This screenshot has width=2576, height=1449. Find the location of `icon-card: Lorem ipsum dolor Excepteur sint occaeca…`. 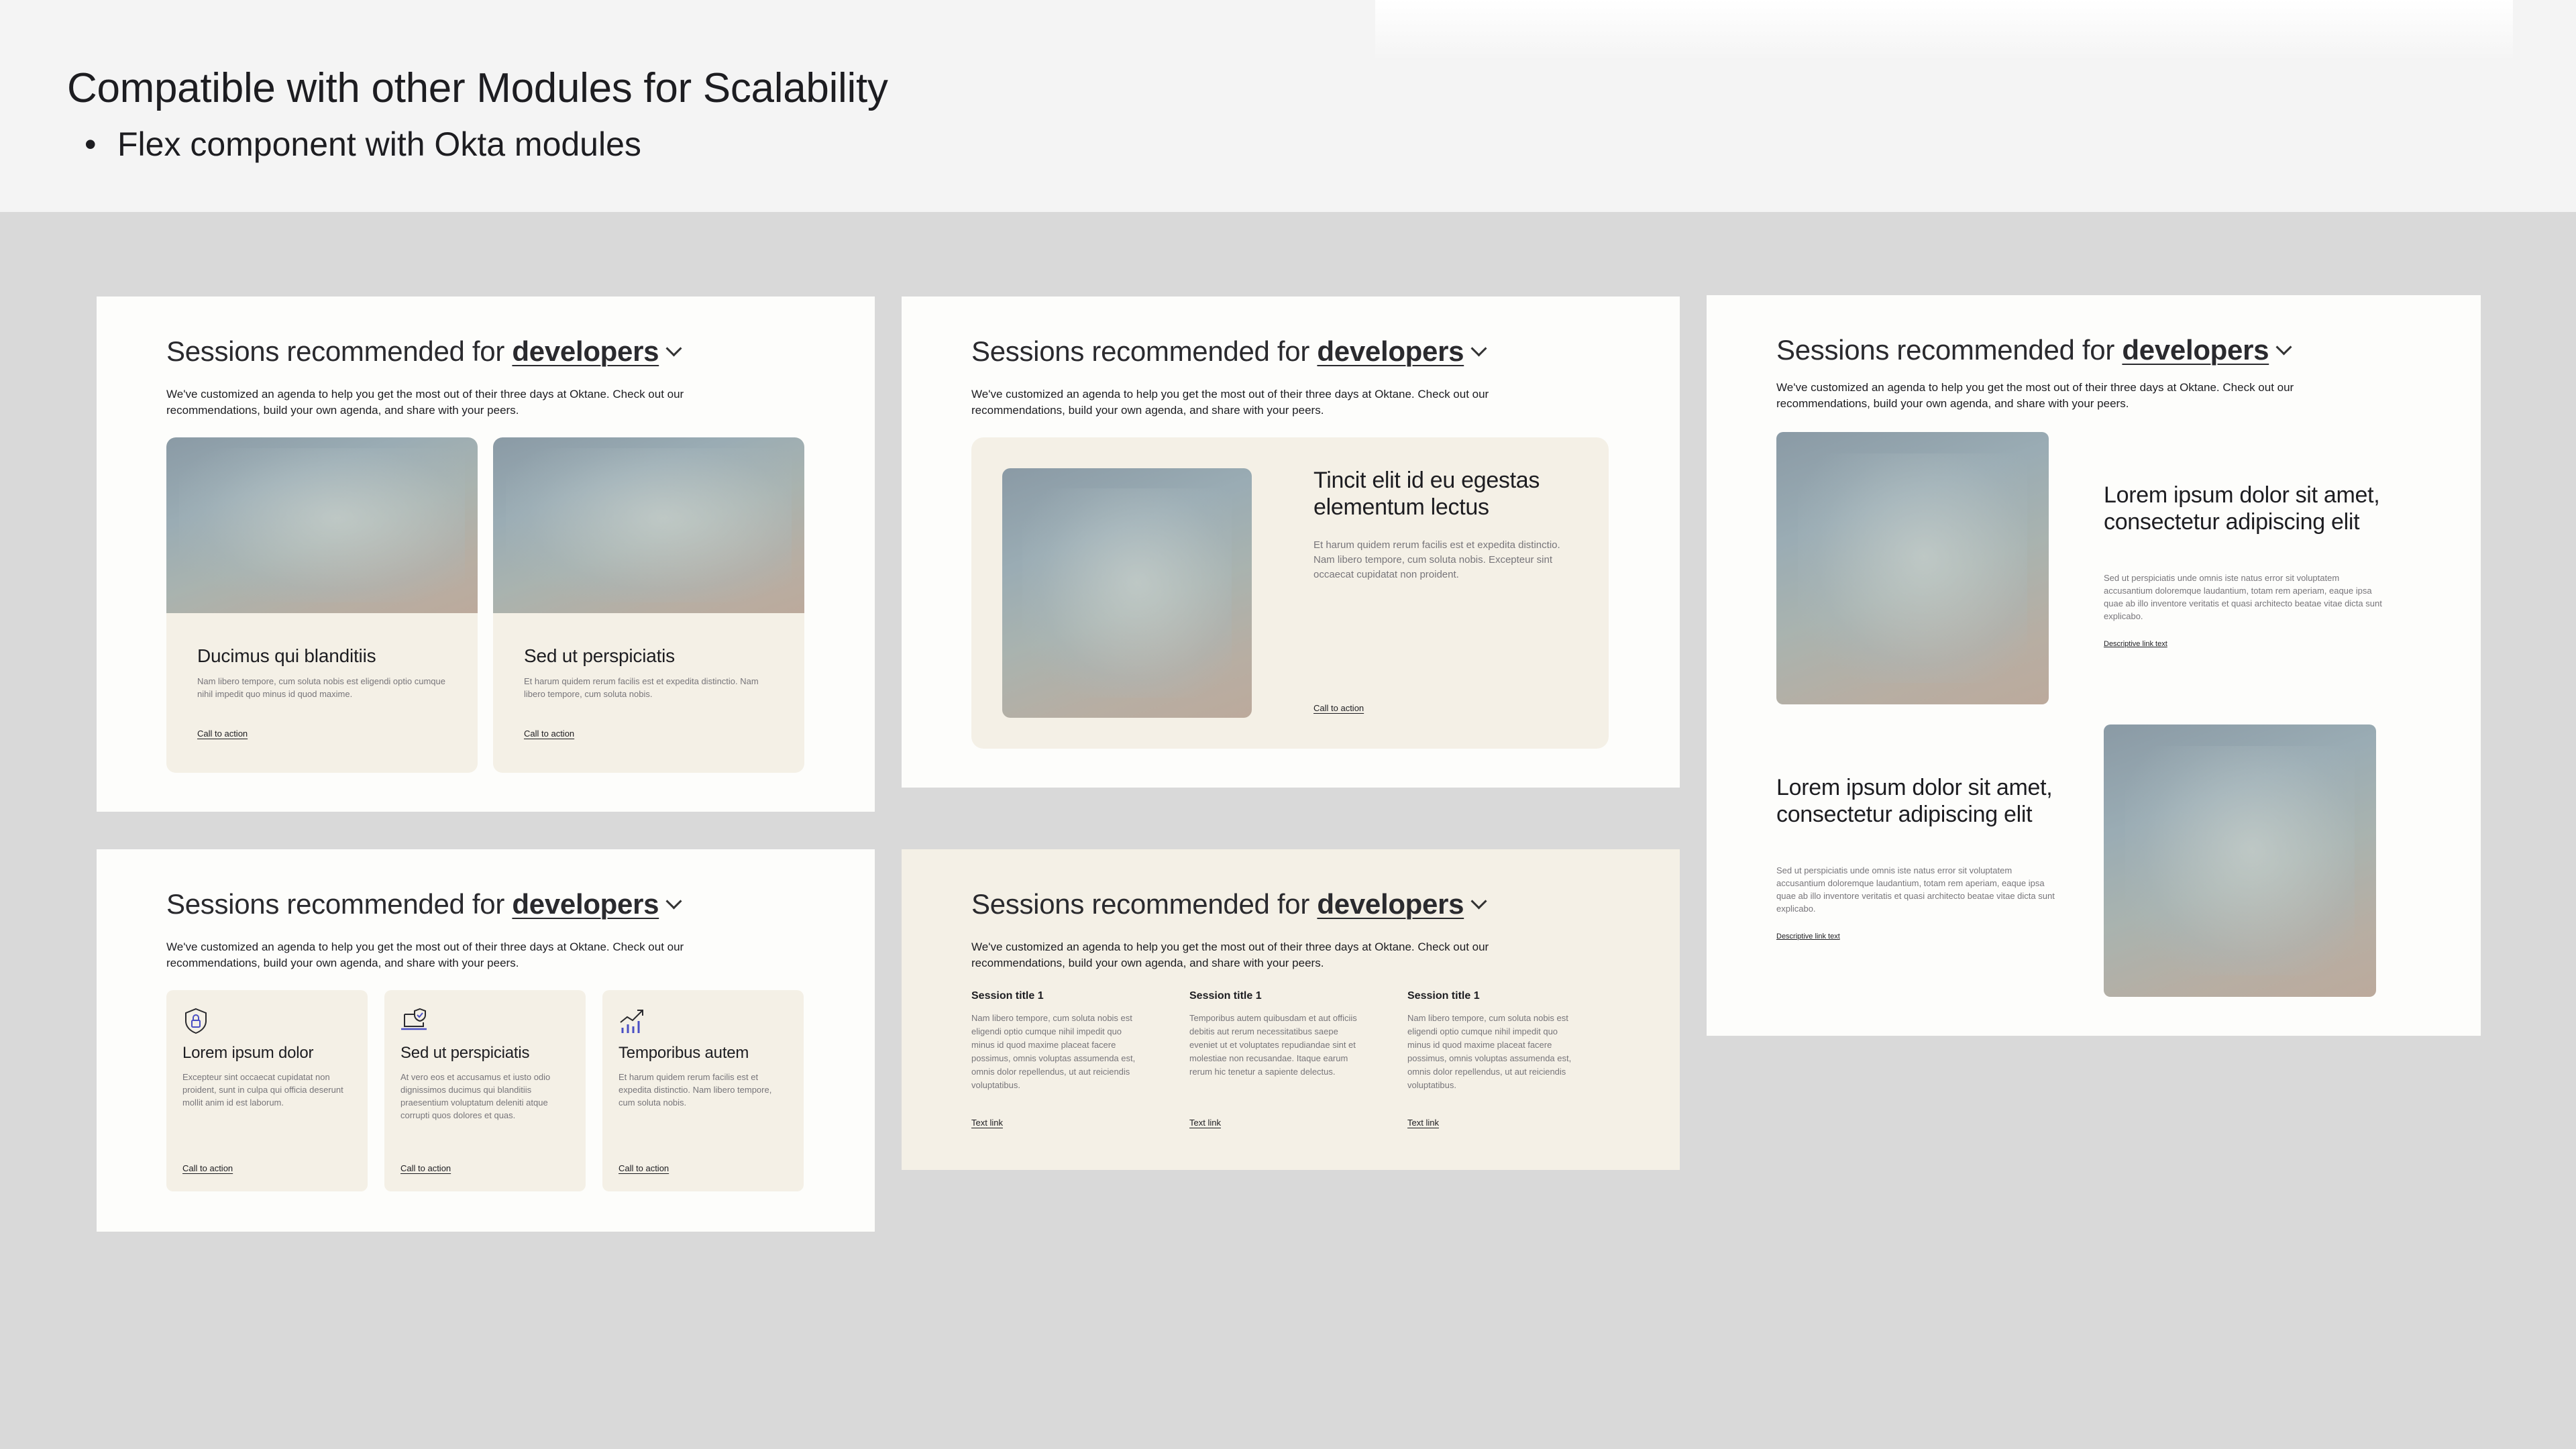

icon-card: Lorem ipsum dolor Excepteur sint occaeca… is located at coordinates (267, 1090).